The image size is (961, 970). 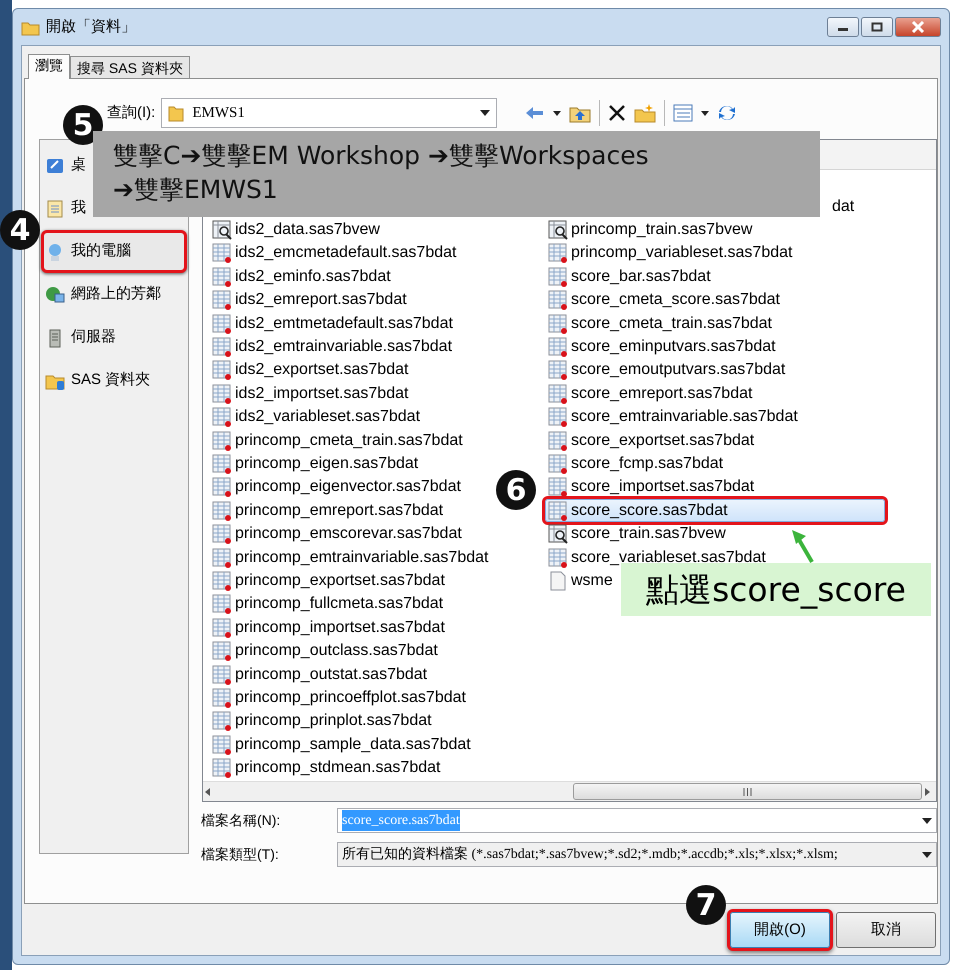 I want to click on file-item: princomp_outstat.sas7bdat, so click(x=319, y=674).